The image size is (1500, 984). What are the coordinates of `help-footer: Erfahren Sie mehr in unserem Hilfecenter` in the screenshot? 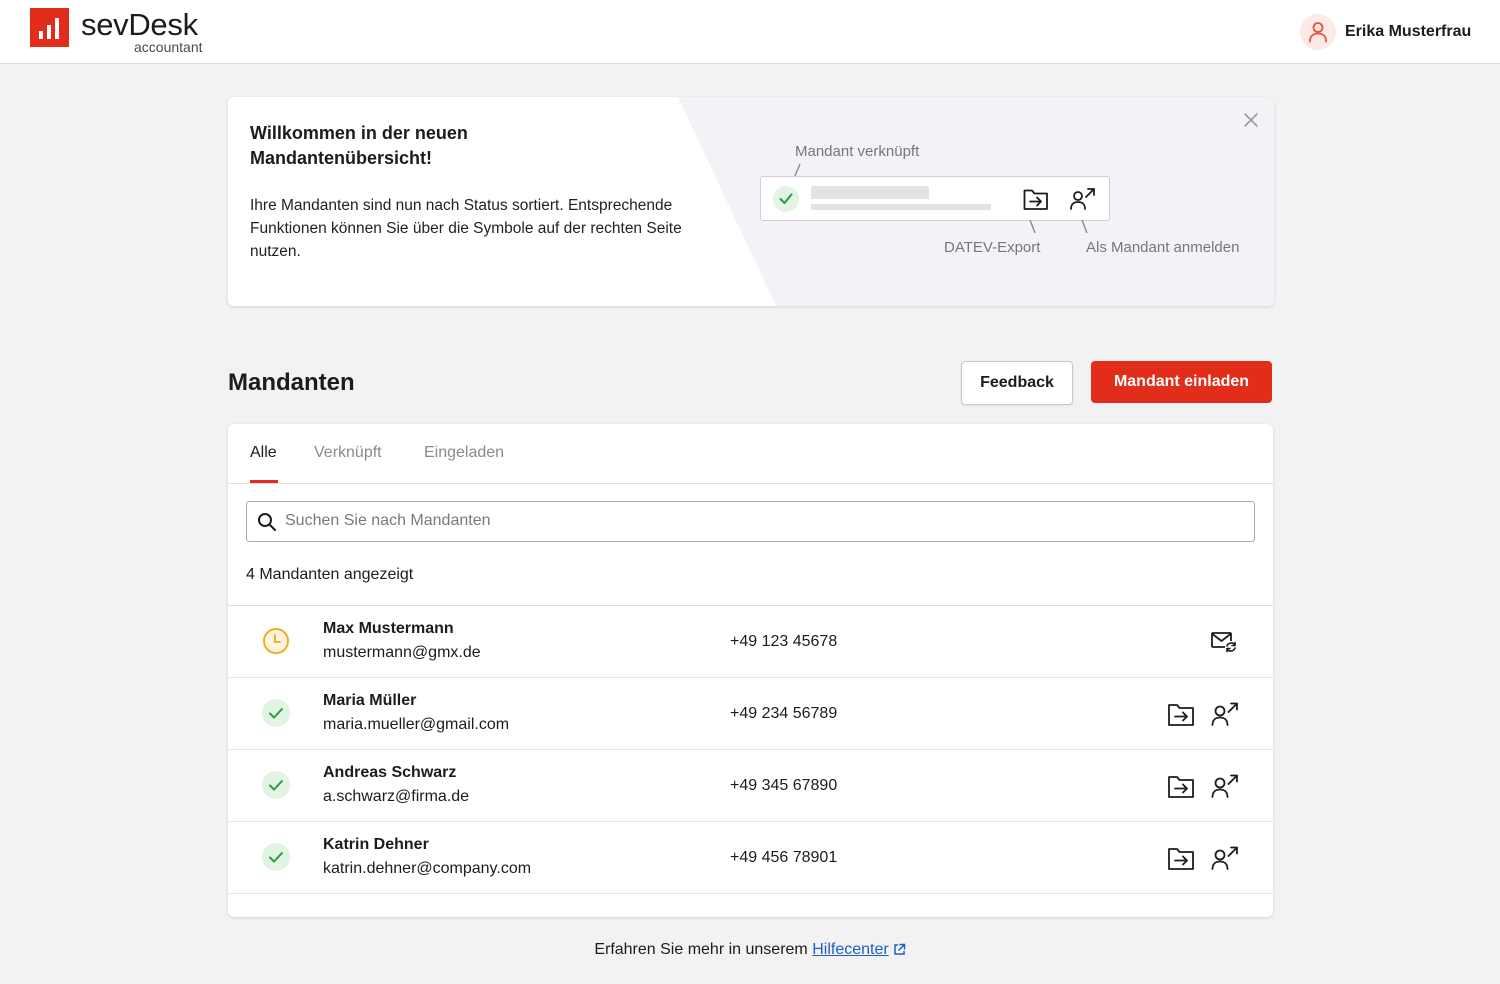 It's located at (750, 951).